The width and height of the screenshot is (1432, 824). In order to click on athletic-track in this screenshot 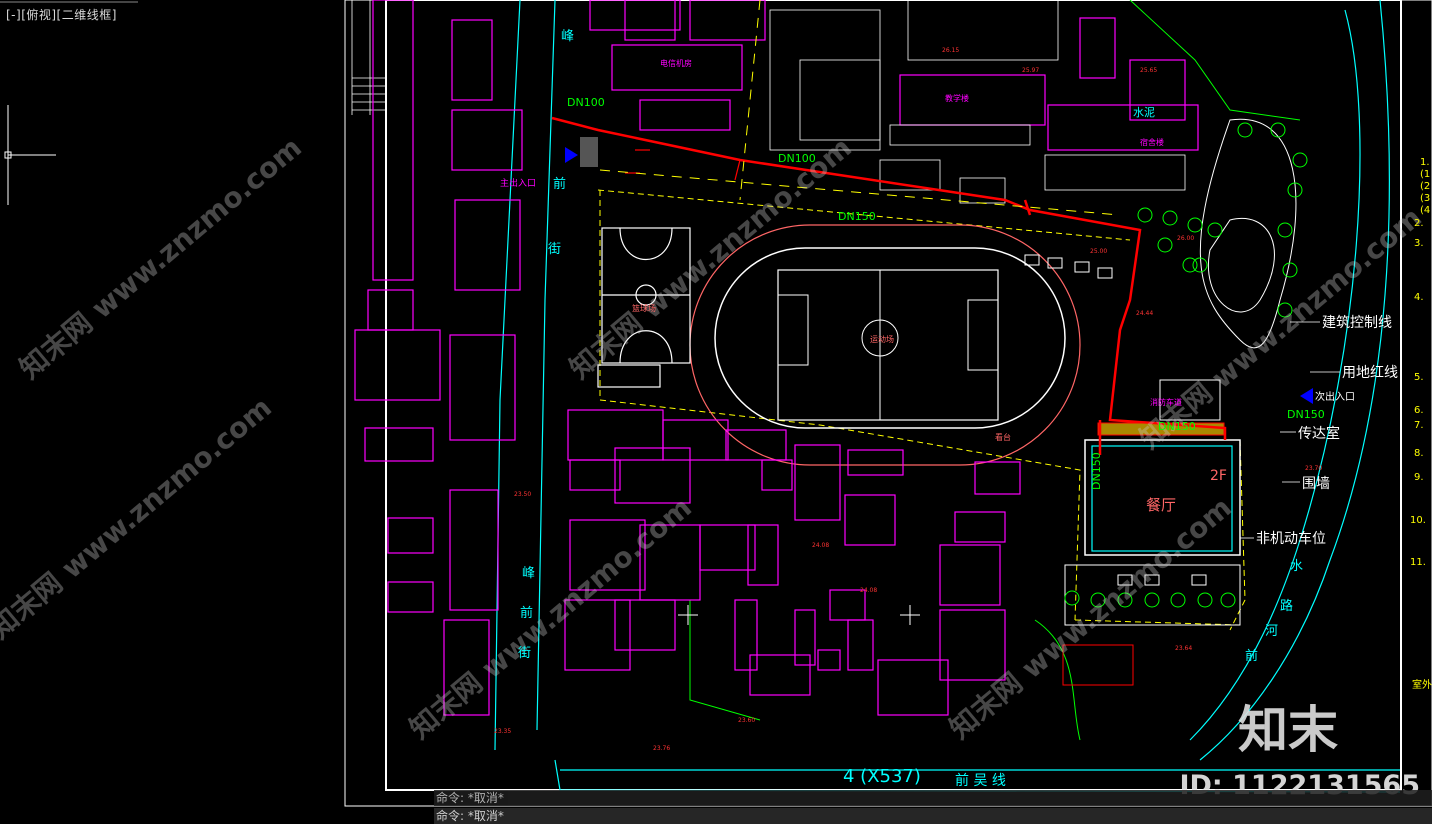, I will do `click(885, 345)`.